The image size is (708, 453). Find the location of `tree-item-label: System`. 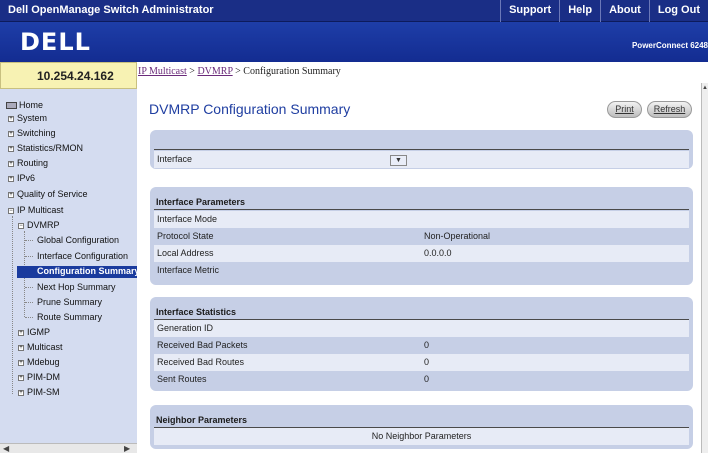

tree-item-label: System is located at coordinates (32, 118).